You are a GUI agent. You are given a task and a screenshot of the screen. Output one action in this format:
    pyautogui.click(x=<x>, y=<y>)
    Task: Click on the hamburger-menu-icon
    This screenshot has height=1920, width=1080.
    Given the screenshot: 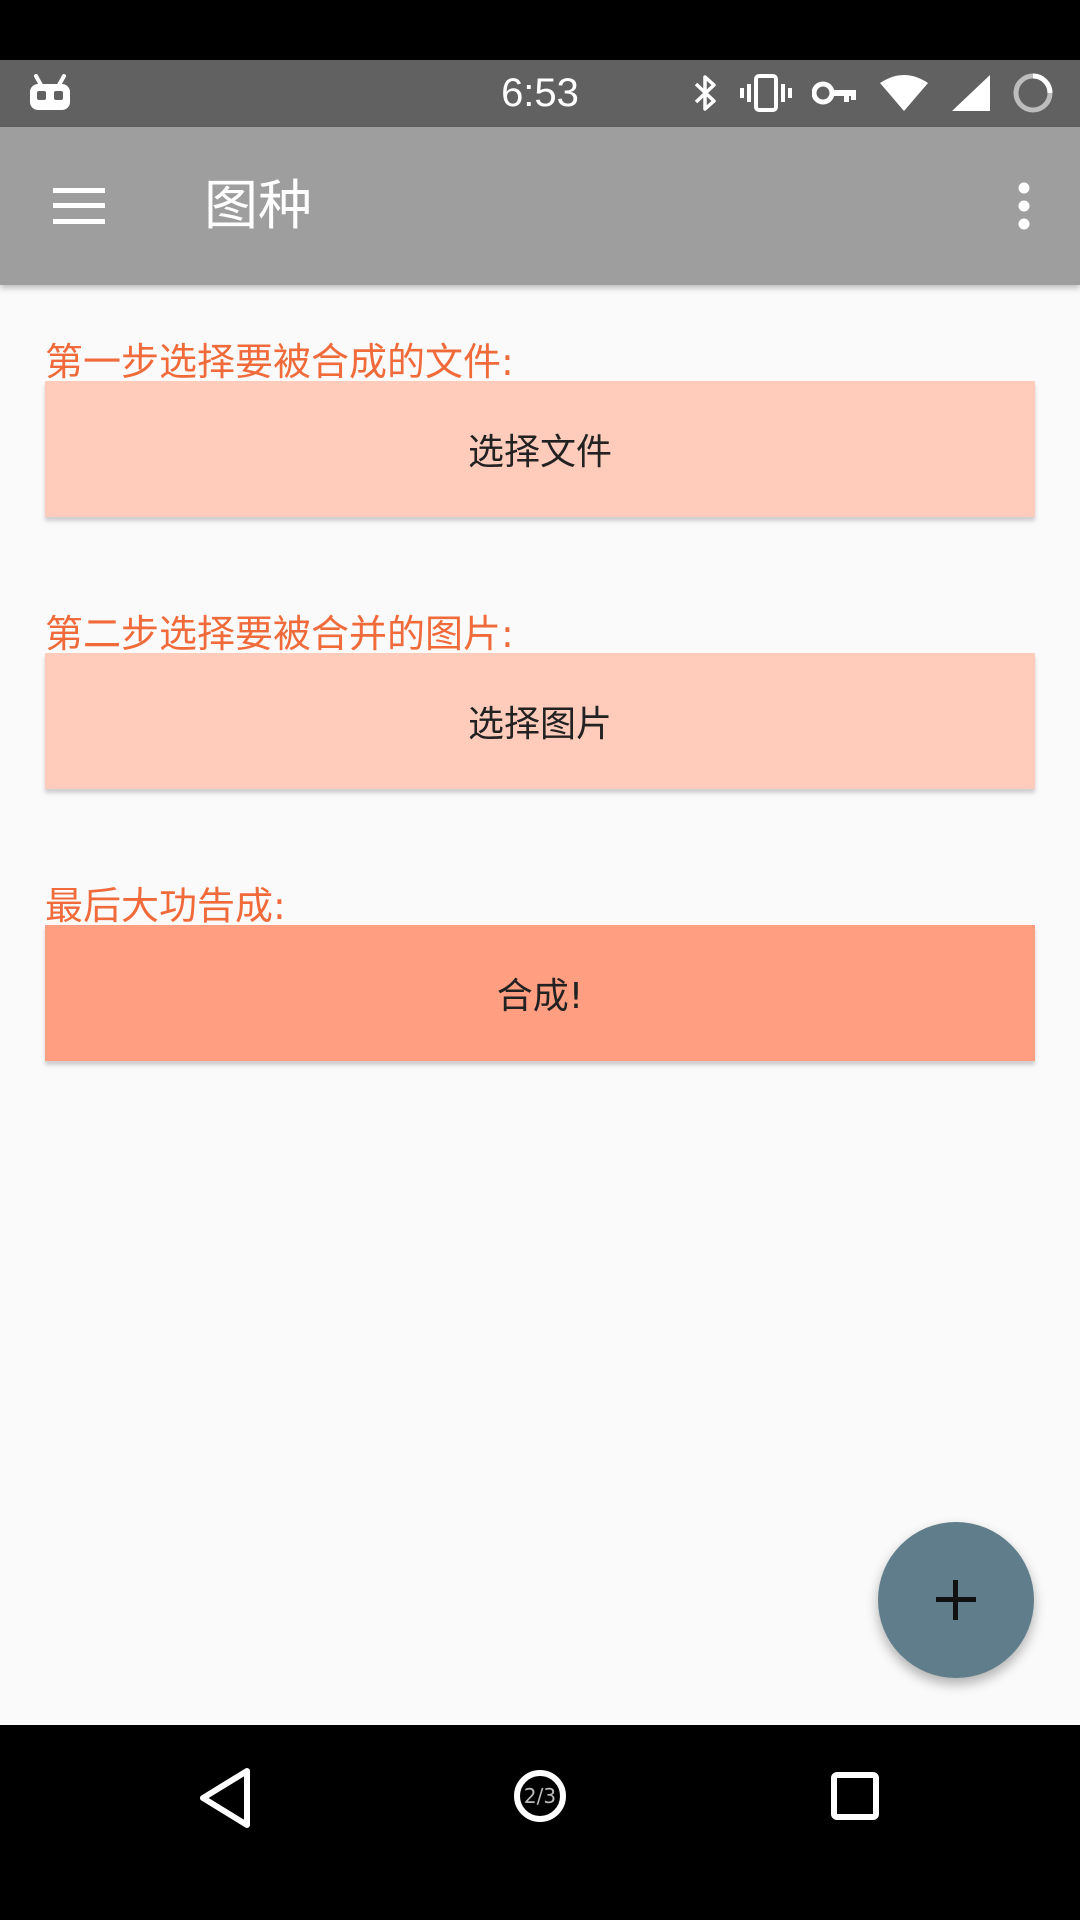 What is the action you would take?
    pyautogui.click(x=79, y=206)
    